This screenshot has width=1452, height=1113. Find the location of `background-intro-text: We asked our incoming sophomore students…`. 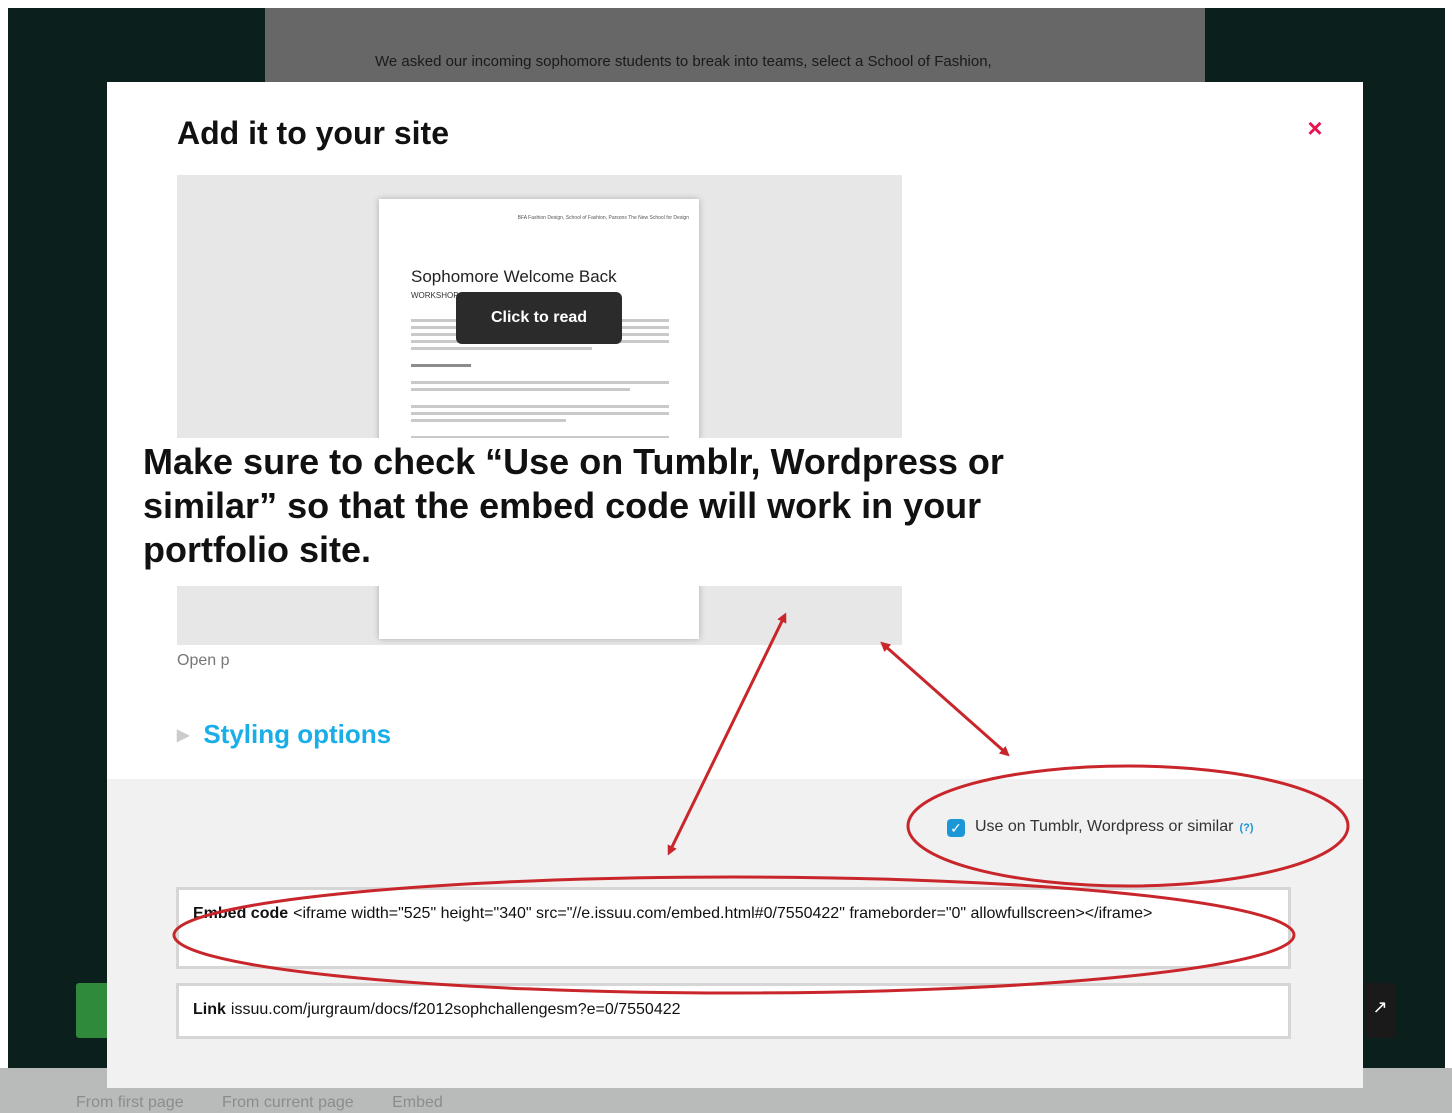

background-intro-text: We asked our incoming sophomore students… is located at coordinates (683, 61).